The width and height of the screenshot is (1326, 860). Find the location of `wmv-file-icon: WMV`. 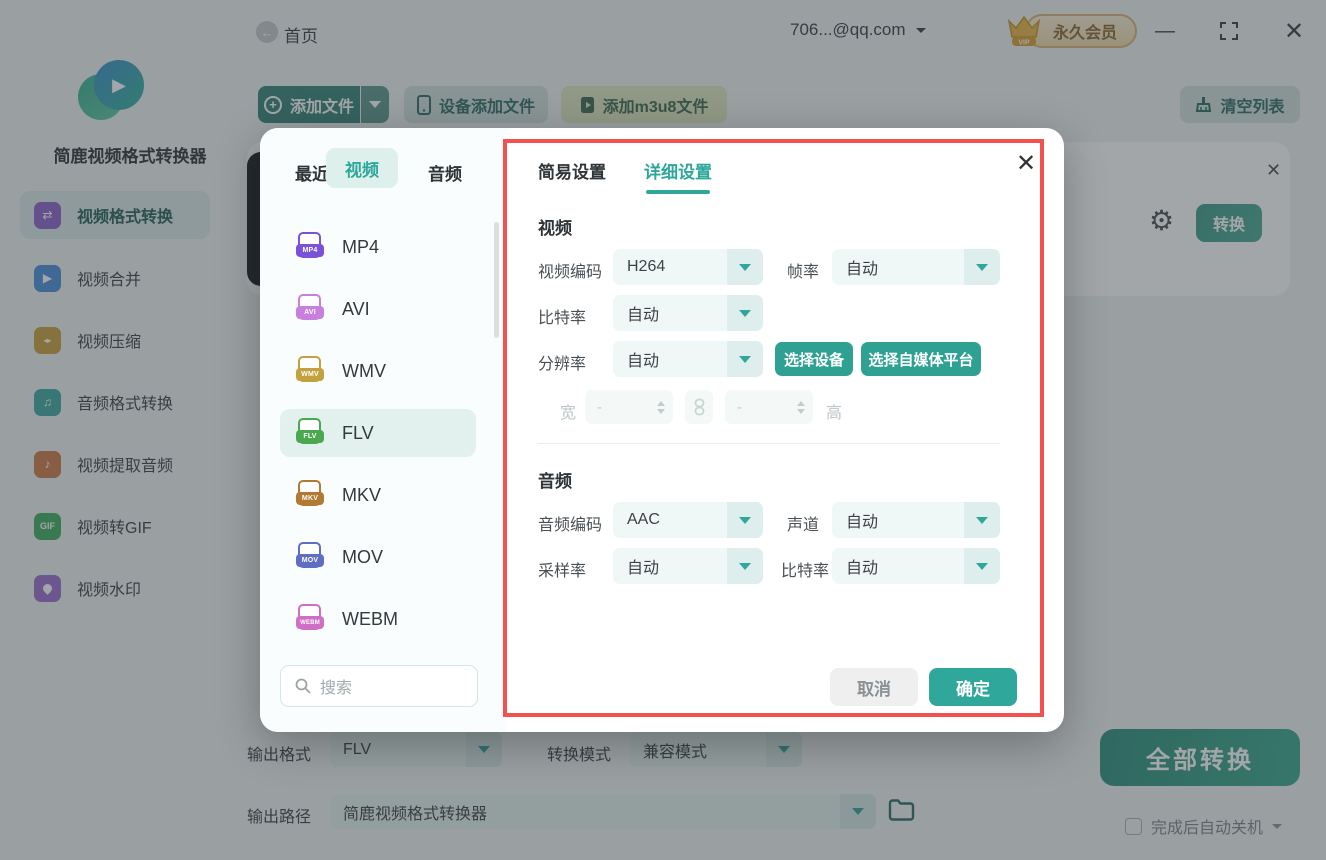

wmv-file-icon: WMV is located at coordinates (310, 371).